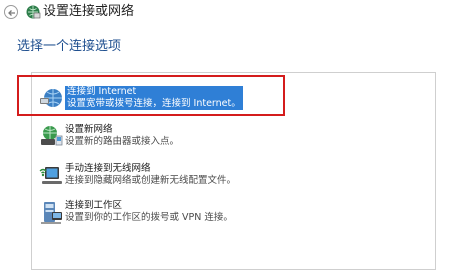 The image size is (450, 276). I want to click on option-text: 设置新网络 设置新的路由器或接入点。, so click(122, 136).